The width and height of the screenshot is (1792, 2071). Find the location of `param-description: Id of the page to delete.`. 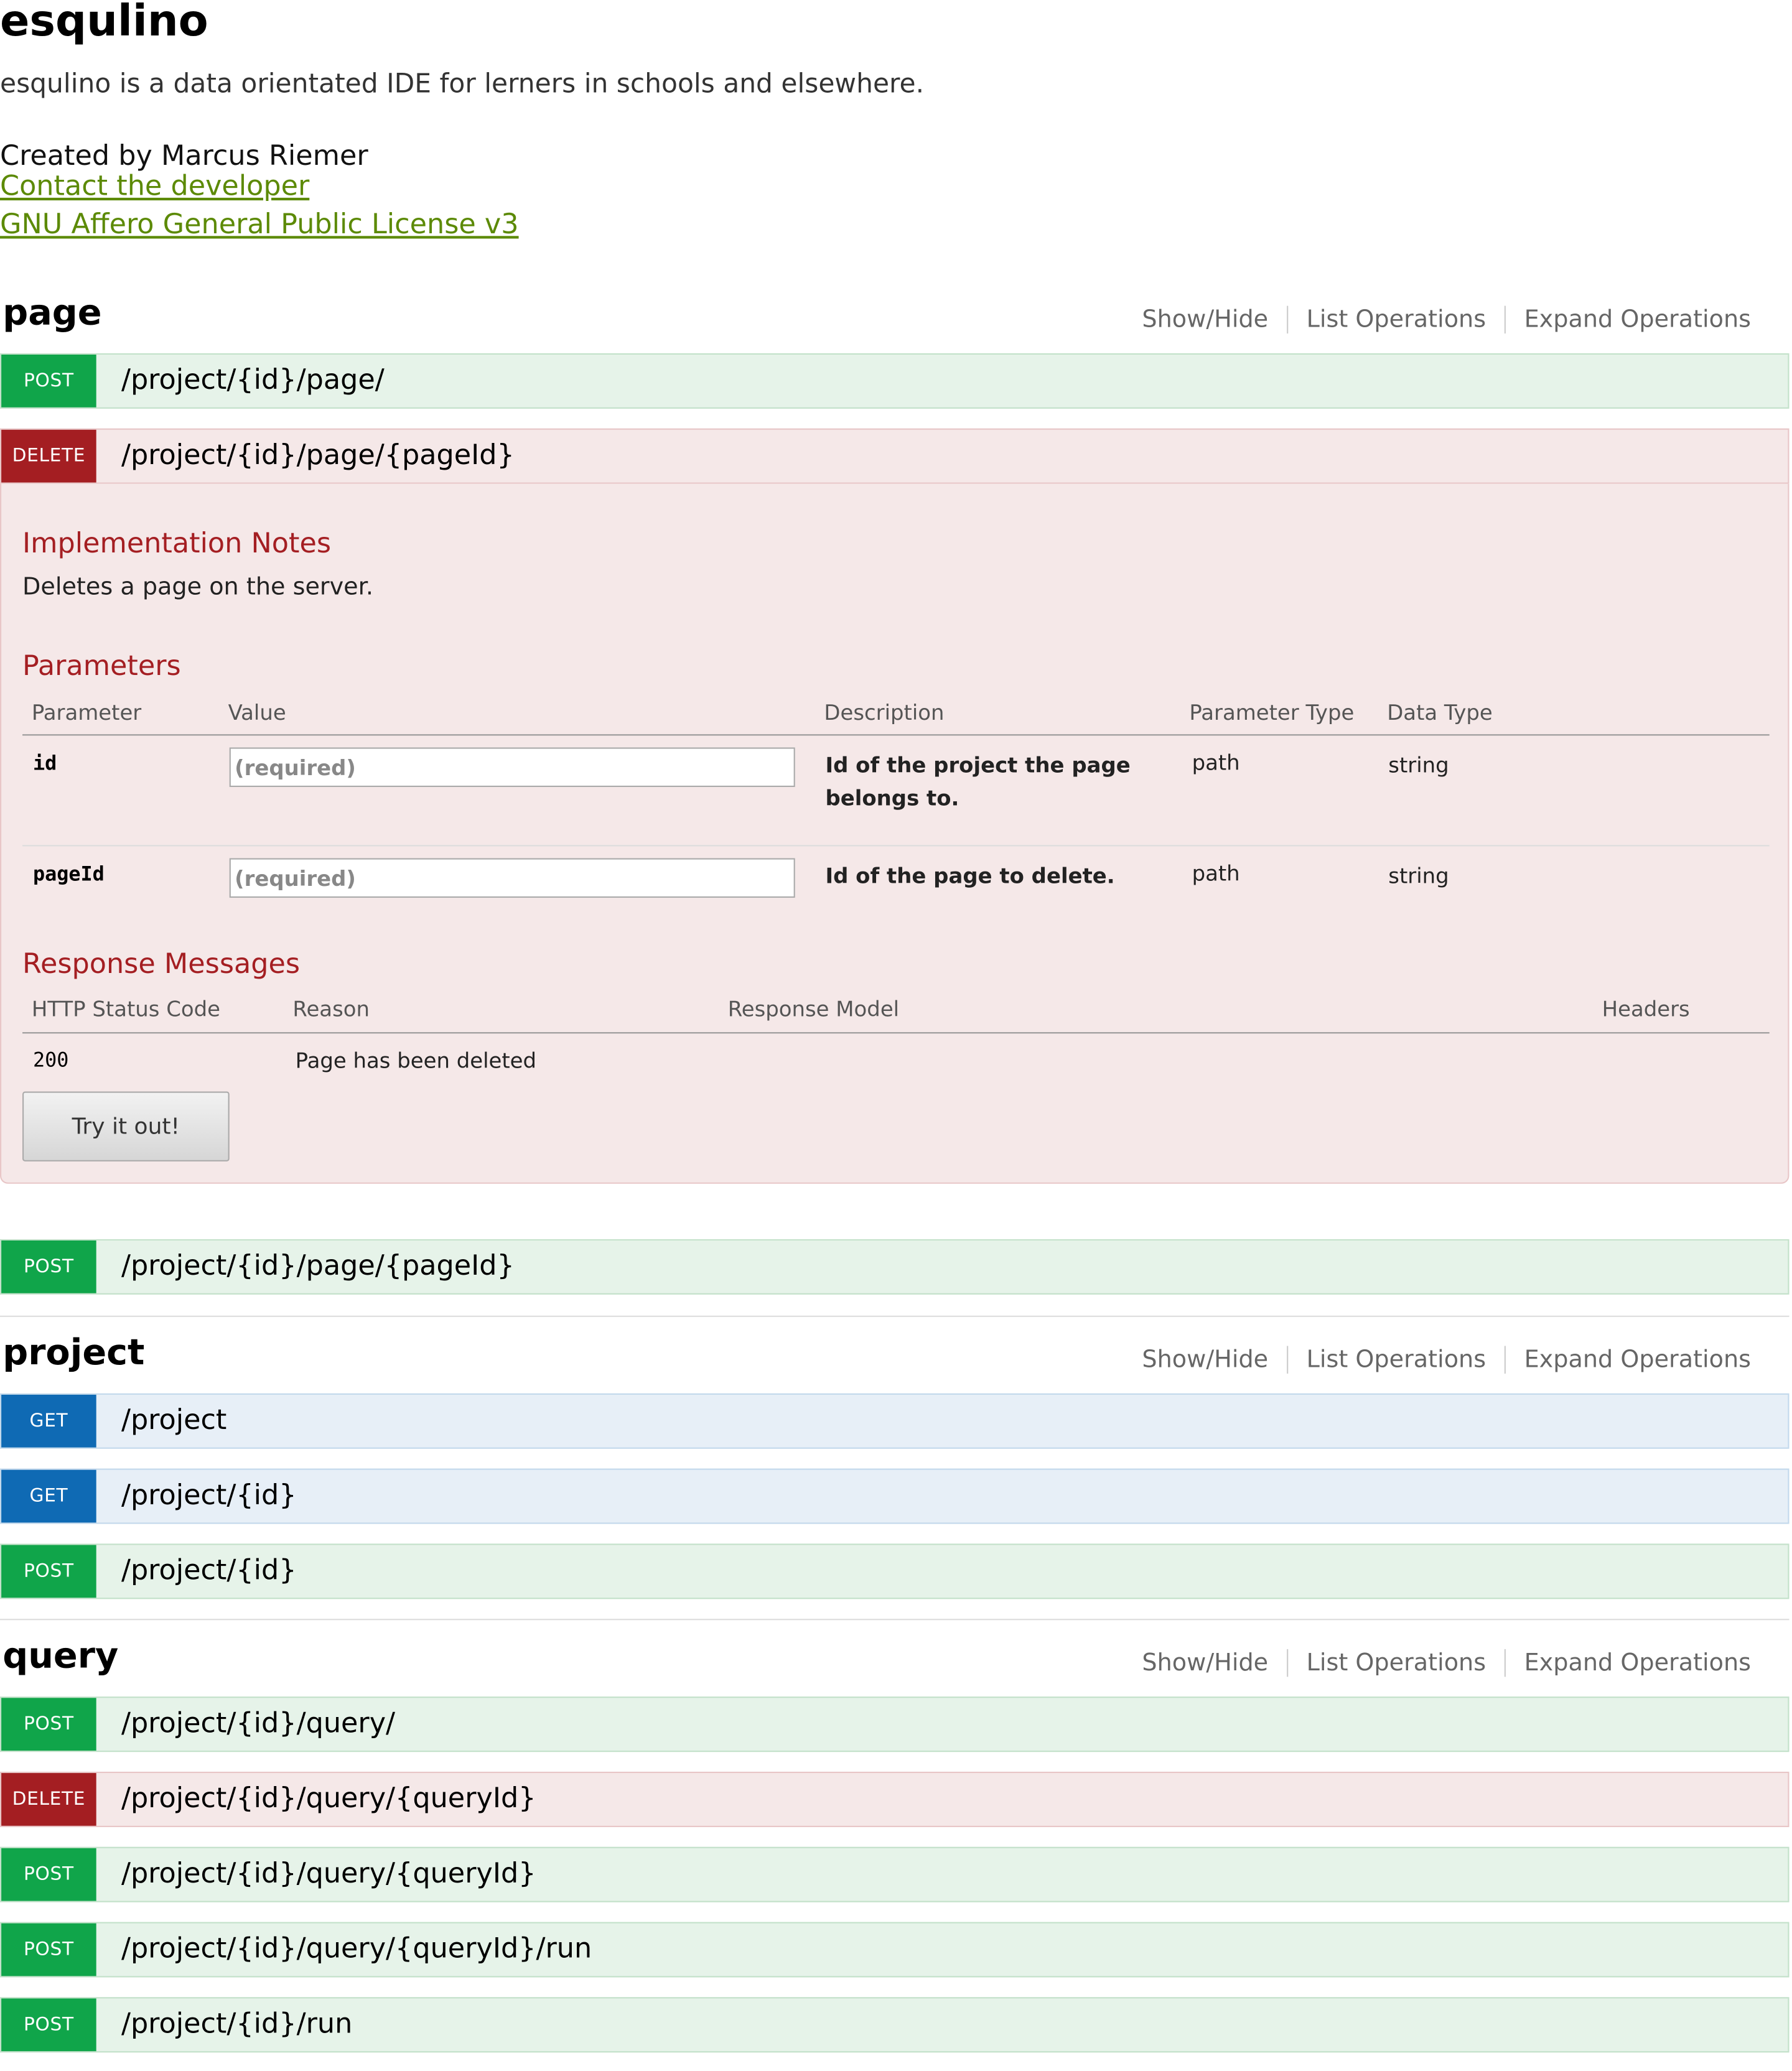

param-description: Id of the page to delete. is located at coordinates (970, 876).